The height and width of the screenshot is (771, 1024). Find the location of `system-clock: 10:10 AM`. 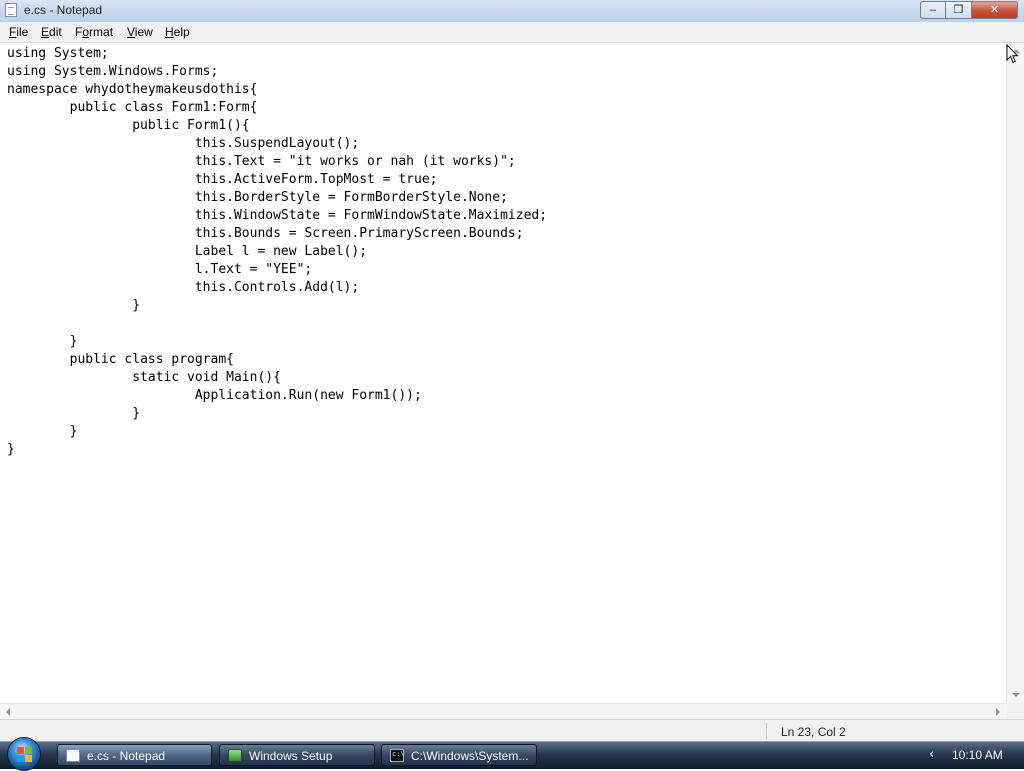

system-clock: 10:10 AM is located at coordinates (977, 755).